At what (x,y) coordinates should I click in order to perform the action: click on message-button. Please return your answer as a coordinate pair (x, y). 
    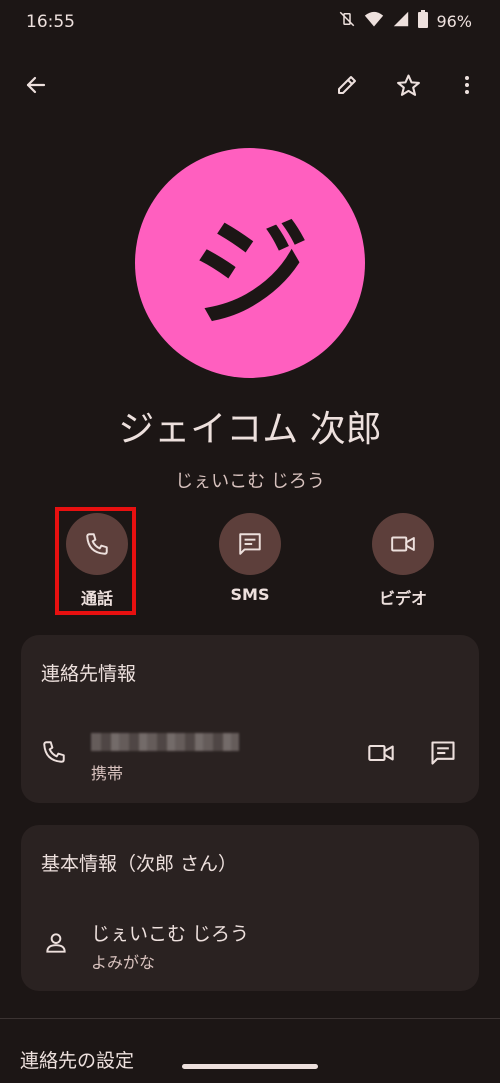
    Looking at the image, I should click on (443, 755).